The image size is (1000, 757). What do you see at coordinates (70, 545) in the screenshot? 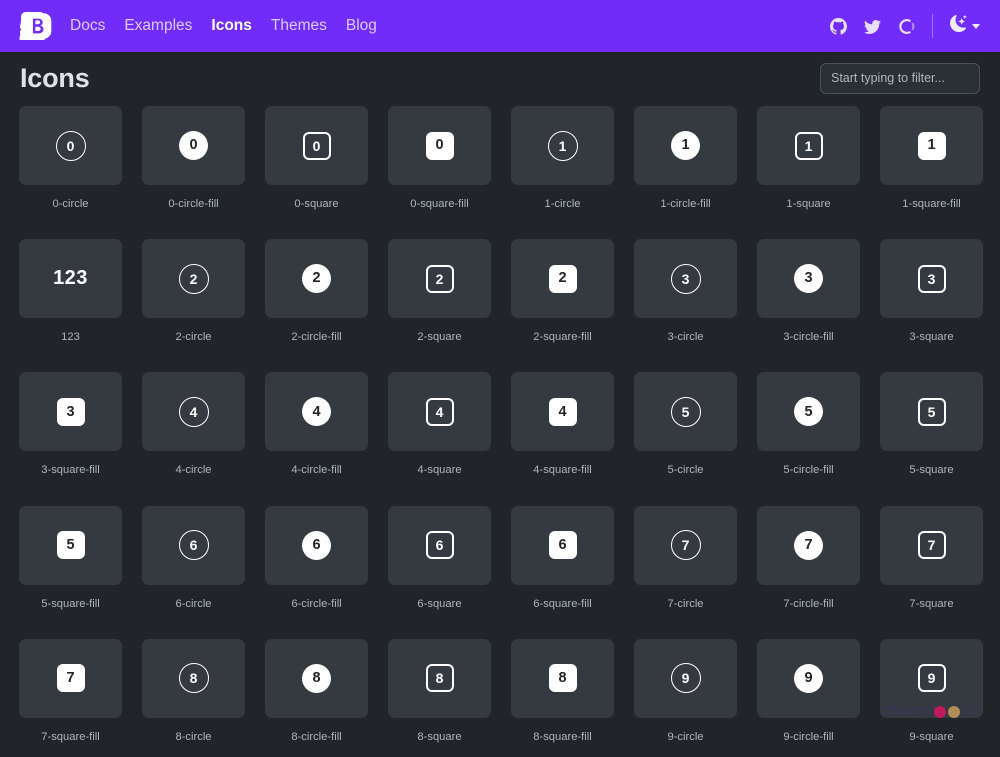
I see `5-square-fill-icon: 5` at bounding box center [70, 545].